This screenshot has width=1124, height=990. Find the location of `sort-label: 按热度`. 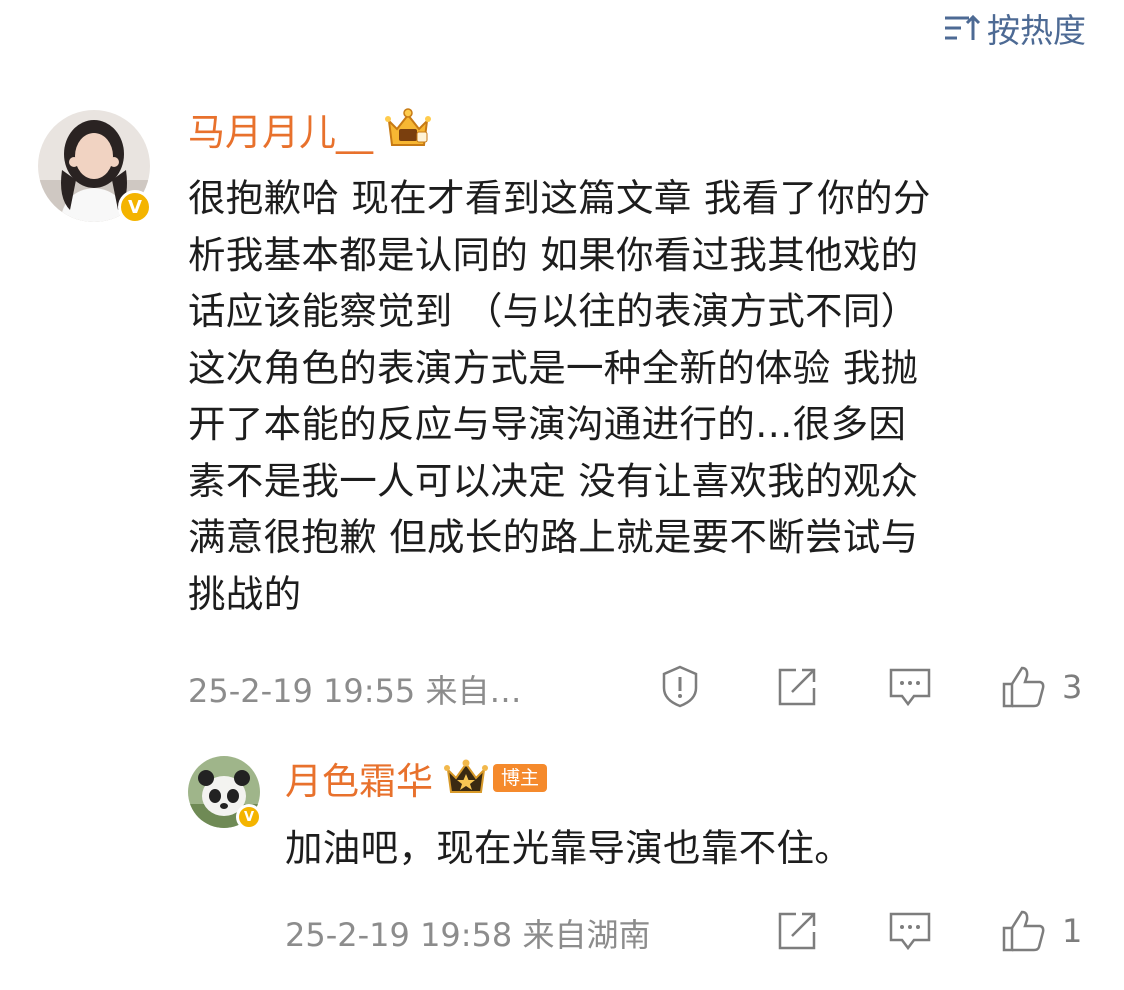

sort-label: 按热度 is located at coordinates (1036, 30).